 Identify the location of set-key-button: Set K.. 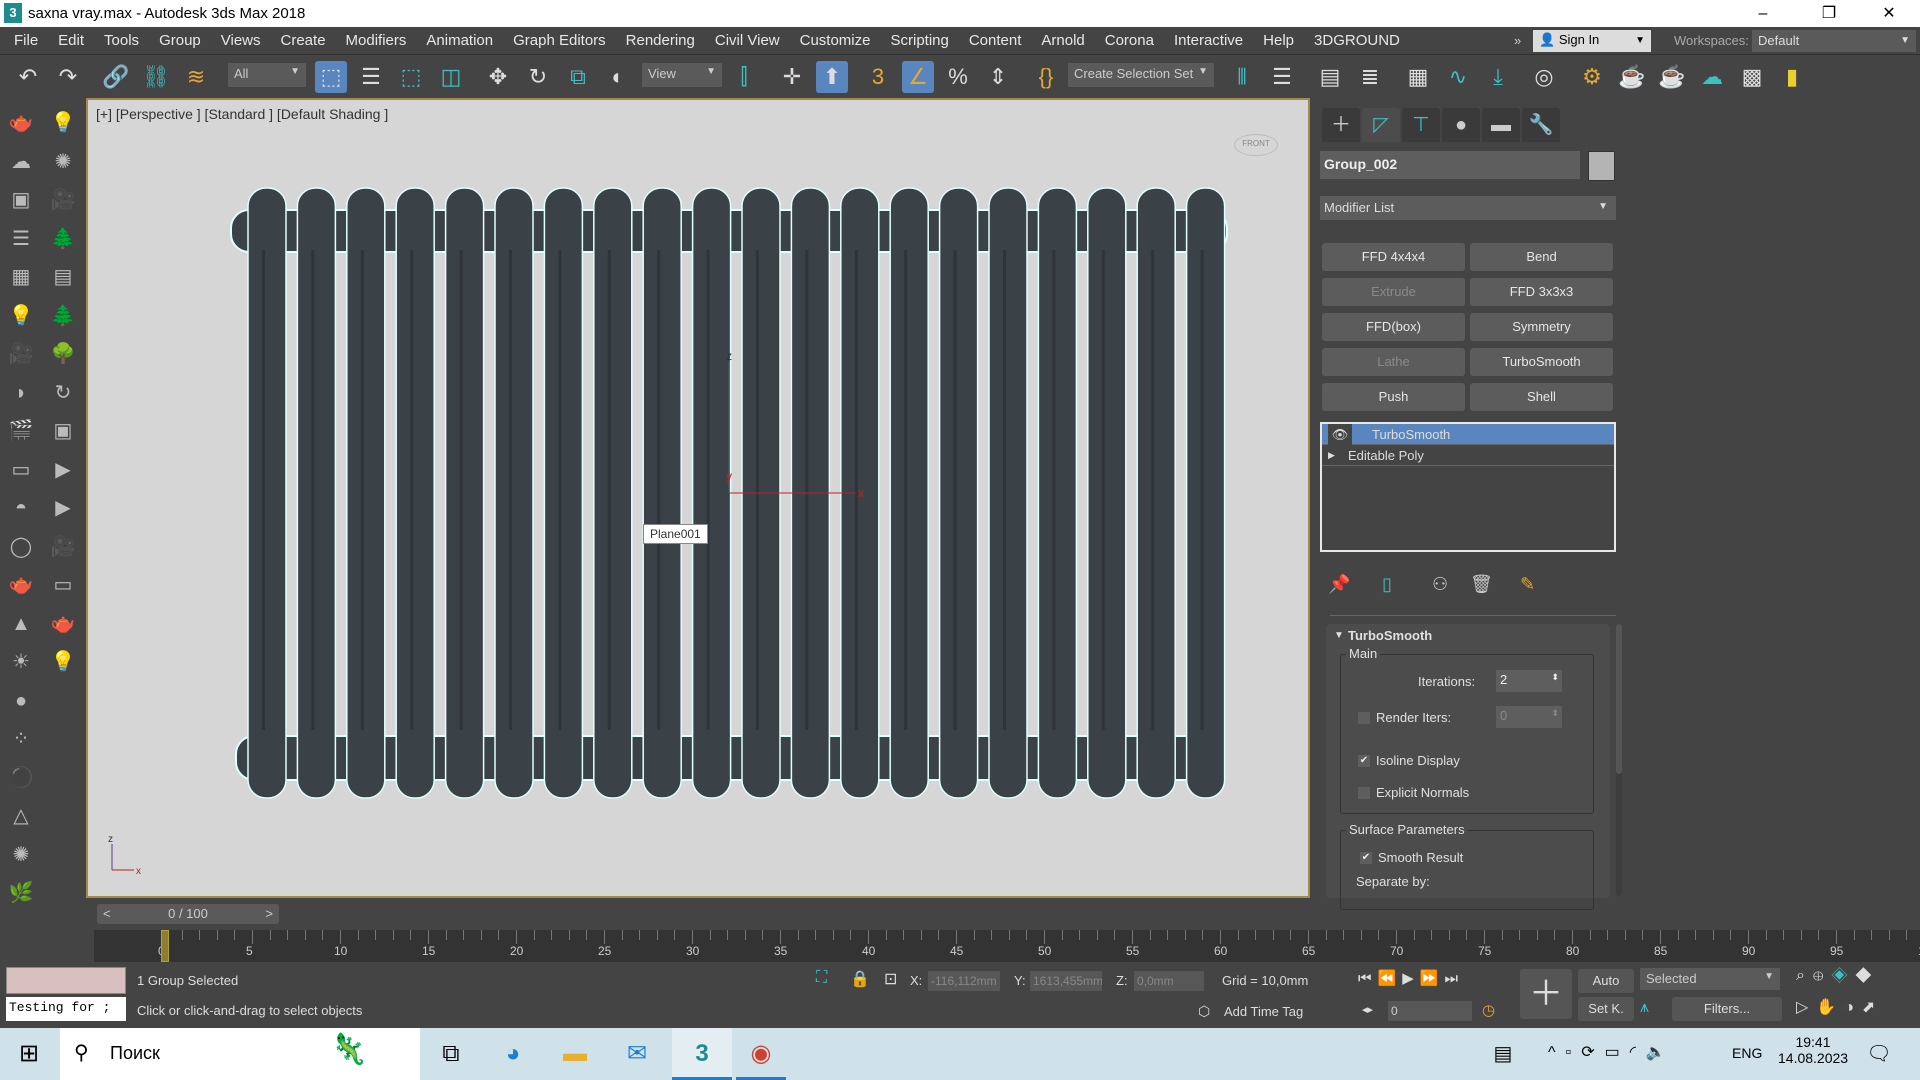
(1606, 1009).